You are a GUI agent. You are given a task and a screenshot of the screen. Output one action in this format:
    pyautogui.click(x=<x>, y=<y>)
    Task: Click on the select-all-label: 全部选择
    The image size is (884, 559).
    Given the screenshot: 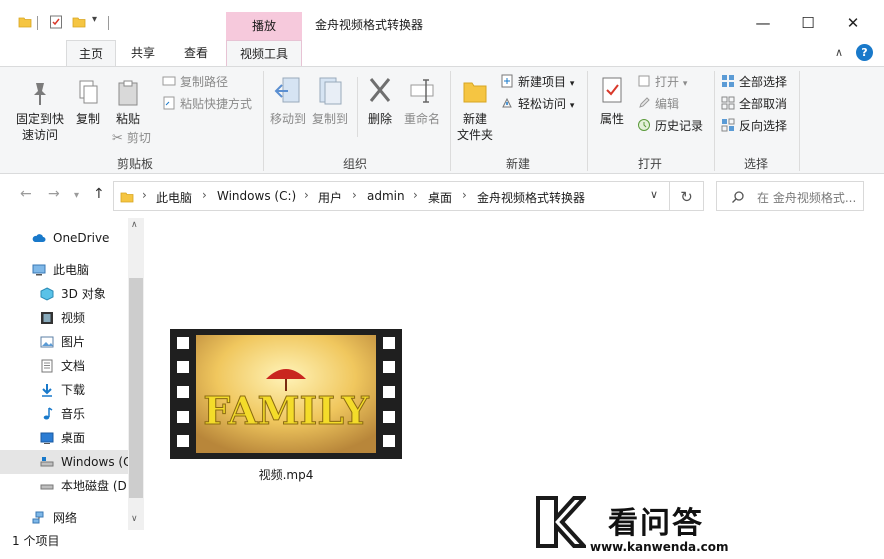 What is the action you would take?
    pyautogui.click(x=763, y=82)
    